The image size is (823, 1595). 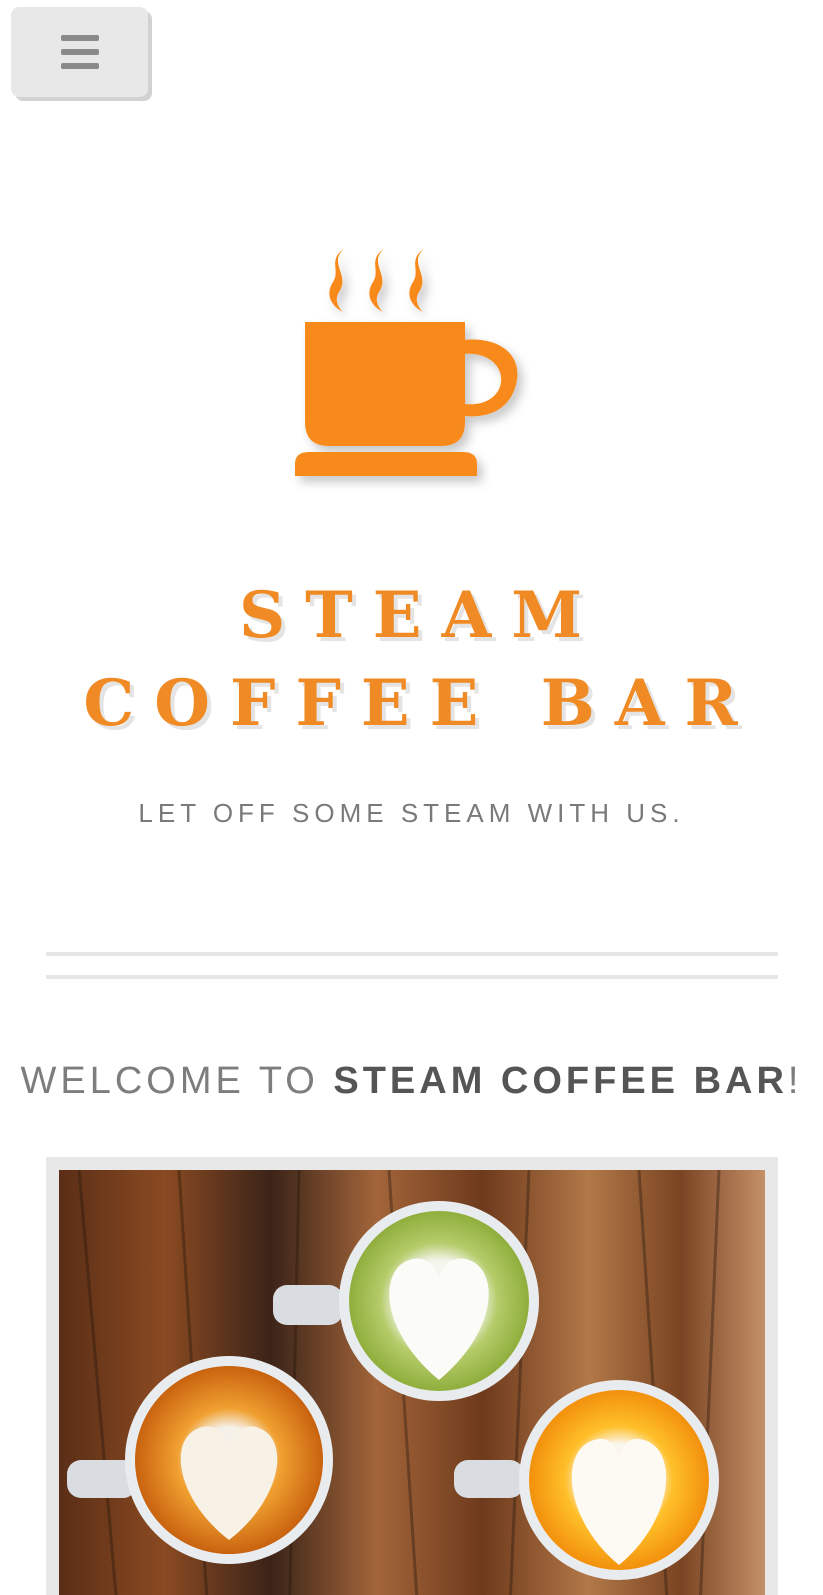 I want to click on welcome-heading: WELCOME TO STEAM COFFEE BAR!, so click(x=411, y=1081).